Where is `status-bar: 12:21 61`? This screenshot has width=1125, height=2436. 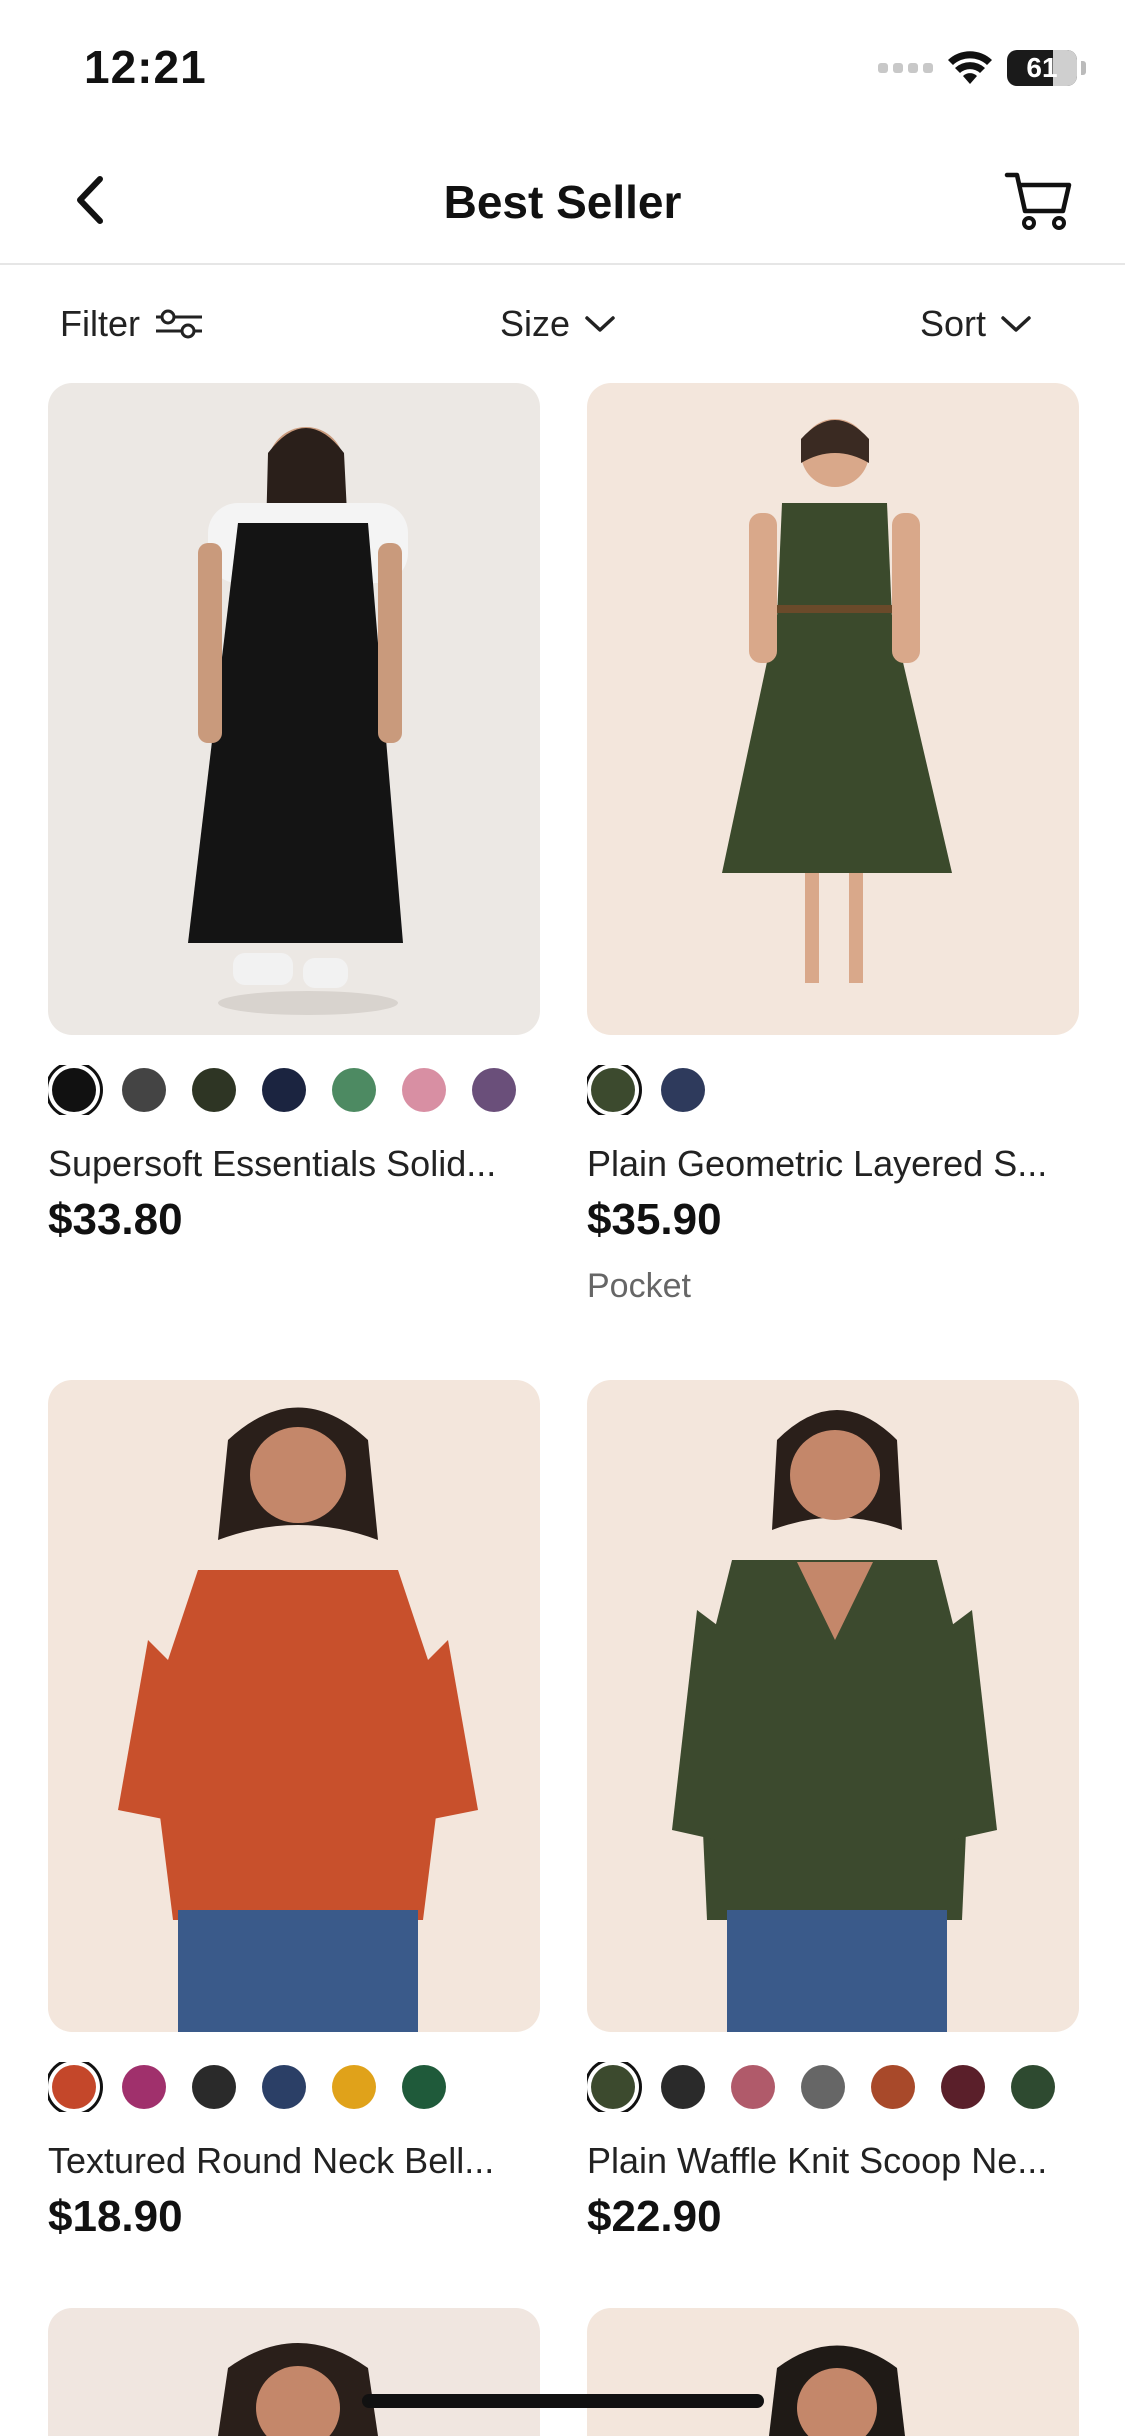 status-bar: 12:21 61 is located at coordinates (562, 67).